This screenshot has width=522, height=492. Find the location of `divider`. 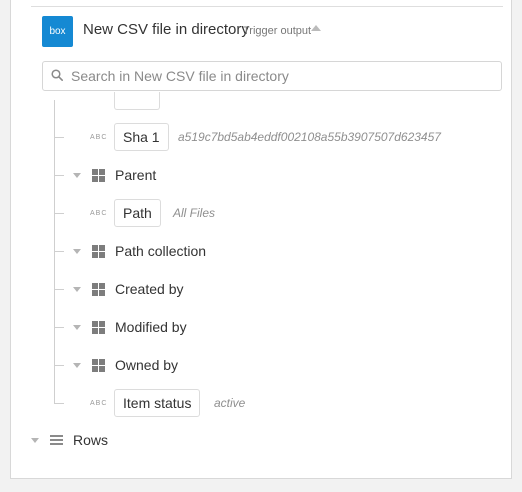

divider is located at coordinates (267, 6).